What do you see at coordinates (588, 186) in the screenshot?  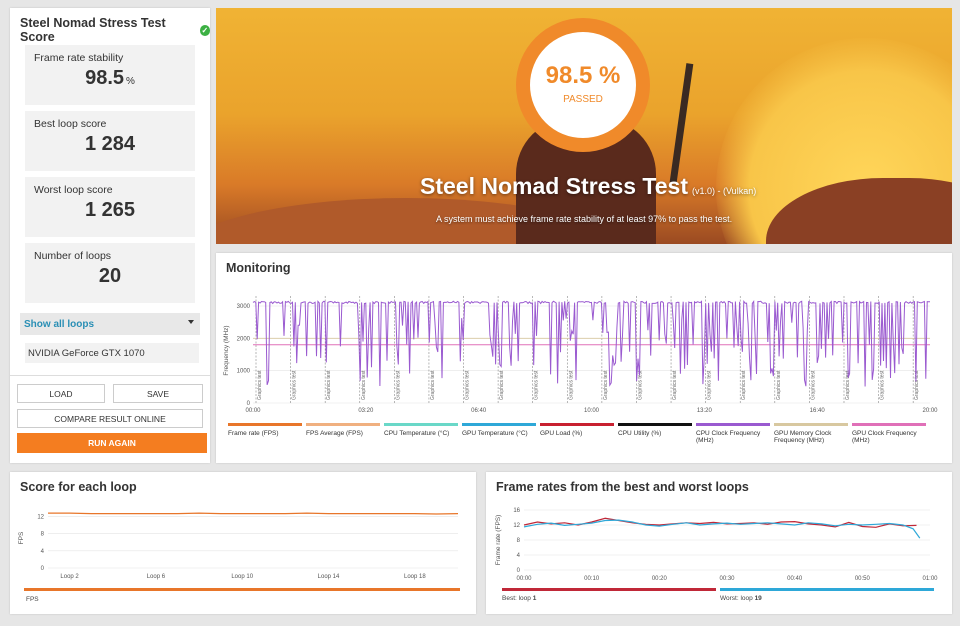 I see `test-title: Steel Nomad Stress Test (v1.0) - (Vulkan)` at bounding box center [588, 186].